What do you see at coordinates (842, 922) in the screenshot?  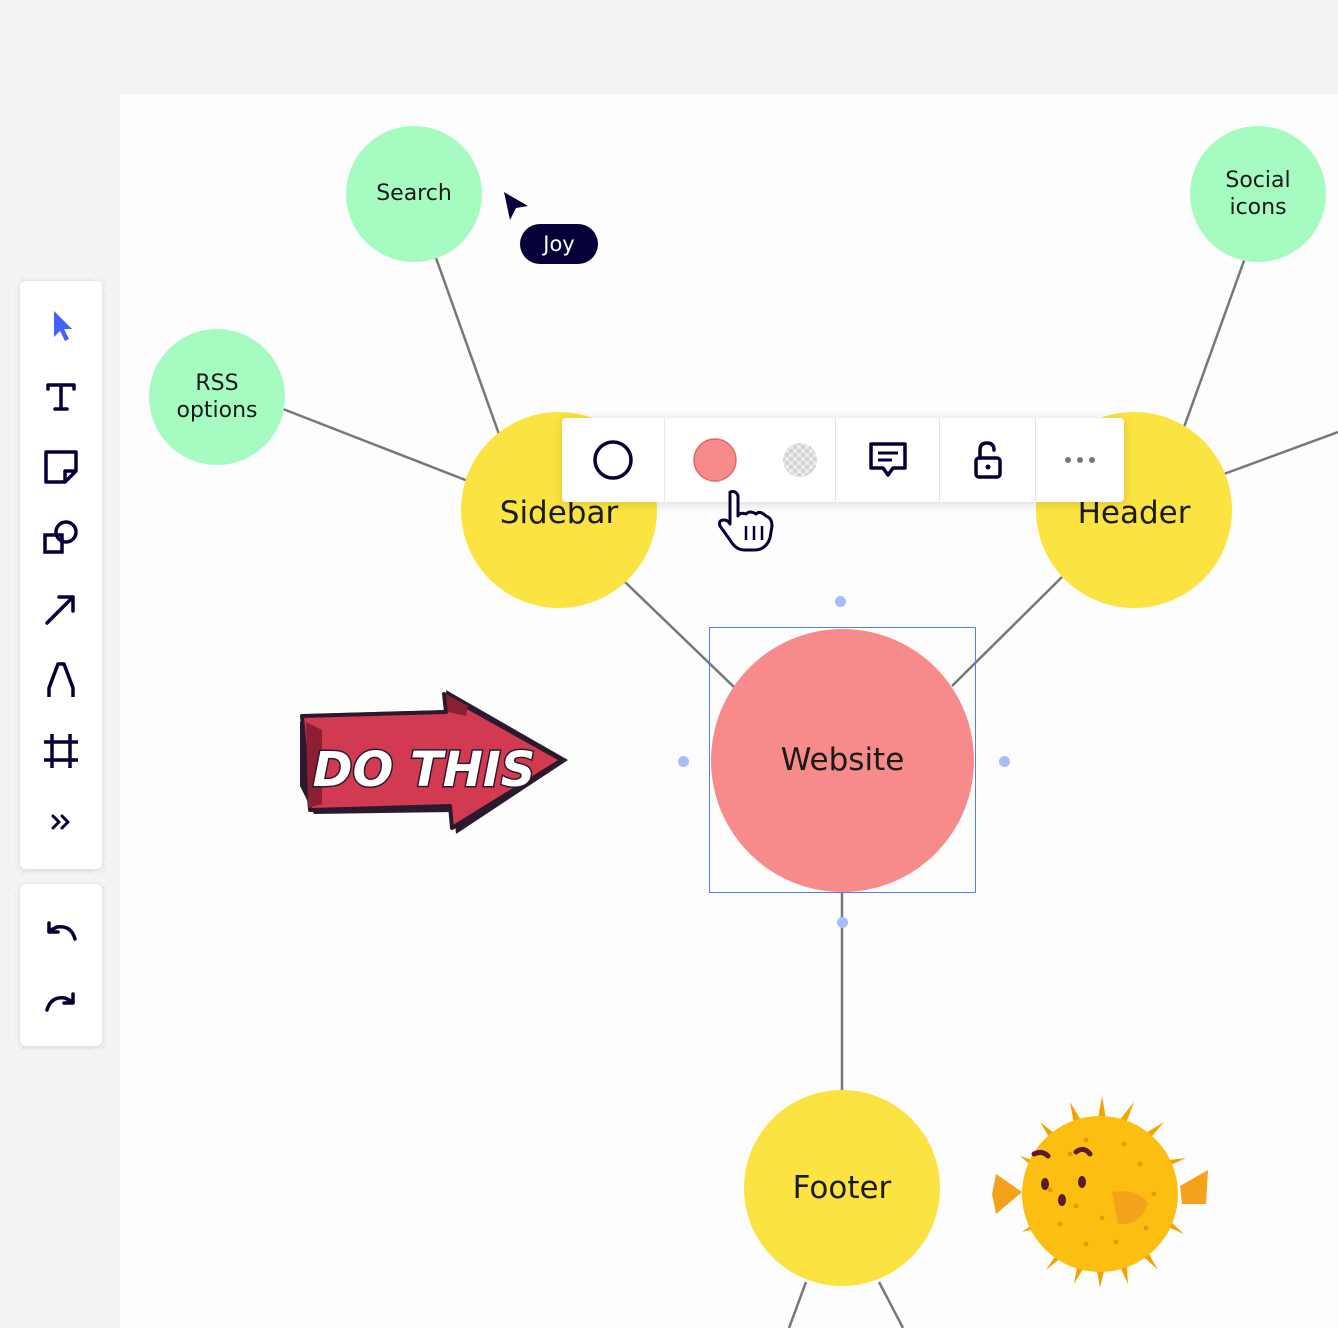 I see `connection-handle-bottom` at bounding box center [842, 922].